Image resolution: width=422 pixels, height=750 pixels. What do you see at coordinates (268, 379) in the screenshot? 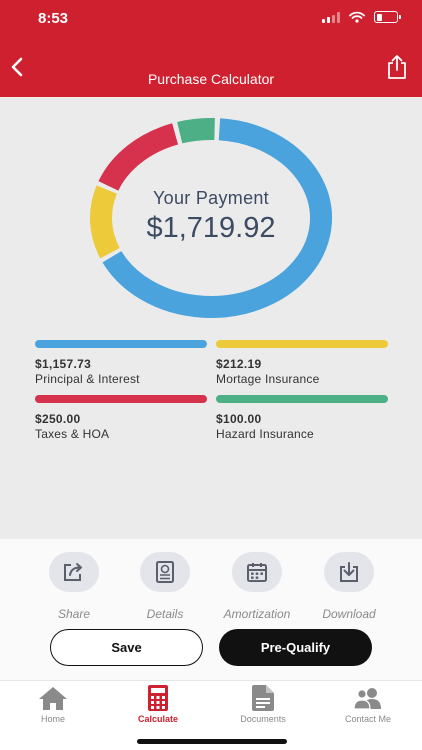
I see `breakdown-label: Mortage Insurance` at bounding box center [268, 379].